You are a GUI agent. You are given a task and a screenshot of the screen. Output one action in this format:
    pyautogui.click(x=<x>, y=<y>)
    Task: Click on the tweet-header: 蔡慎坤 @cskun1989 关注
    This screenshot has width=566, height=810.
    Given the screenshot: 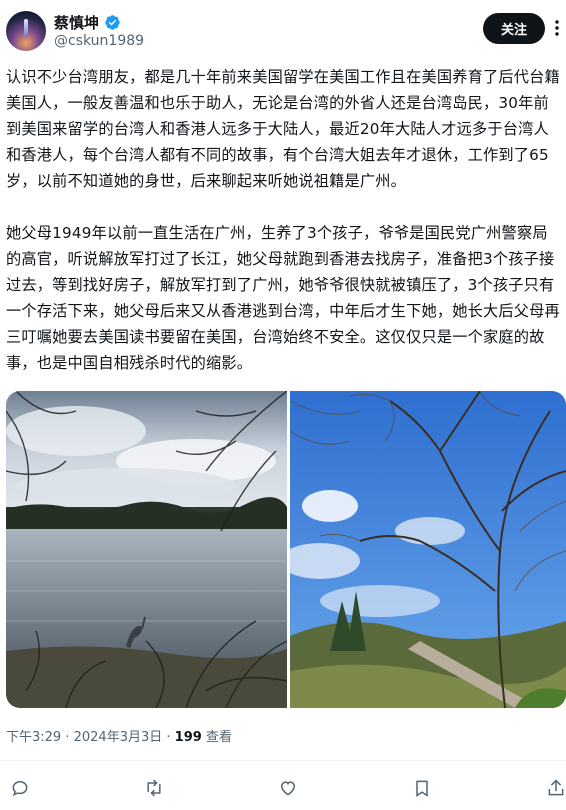 What is the action you would take?
    pyautogui.click(x=283, y=30)
    